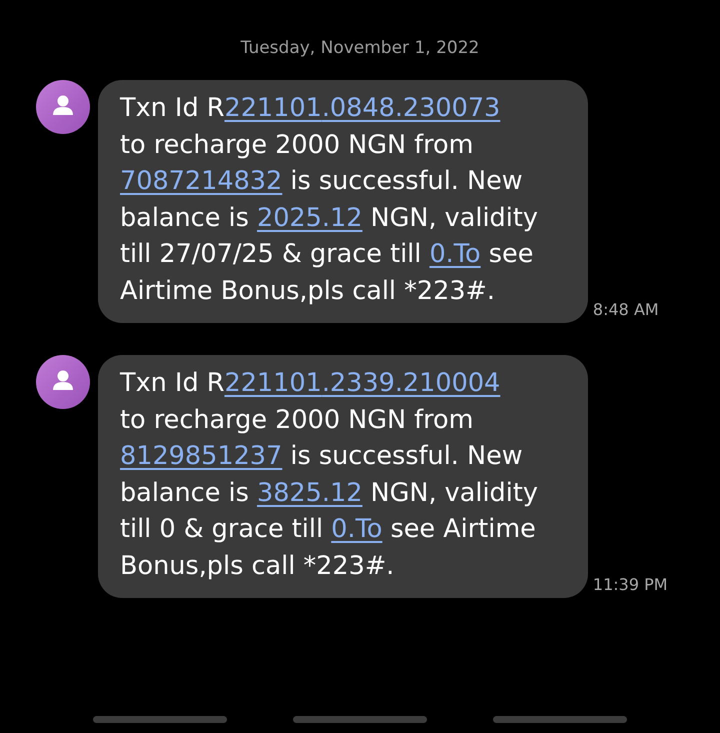 Image resolution: width=720 pixels, height=733 pixels. What do you see at coordinates (625, 309) in the screenshot?
I see `timestamp: 8:48 AM` at bounding box center [625, 309].